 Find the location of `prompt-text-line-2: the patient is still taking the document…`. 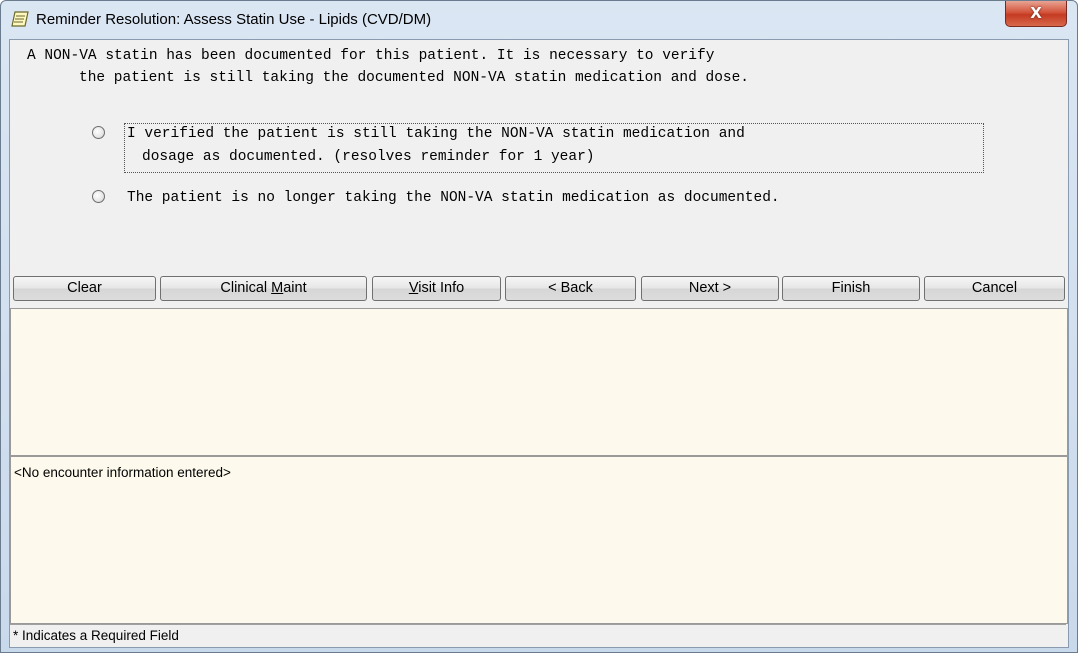

prompt-text-line-2: the patient is still taking the document… is located at coordinates (414, 78).